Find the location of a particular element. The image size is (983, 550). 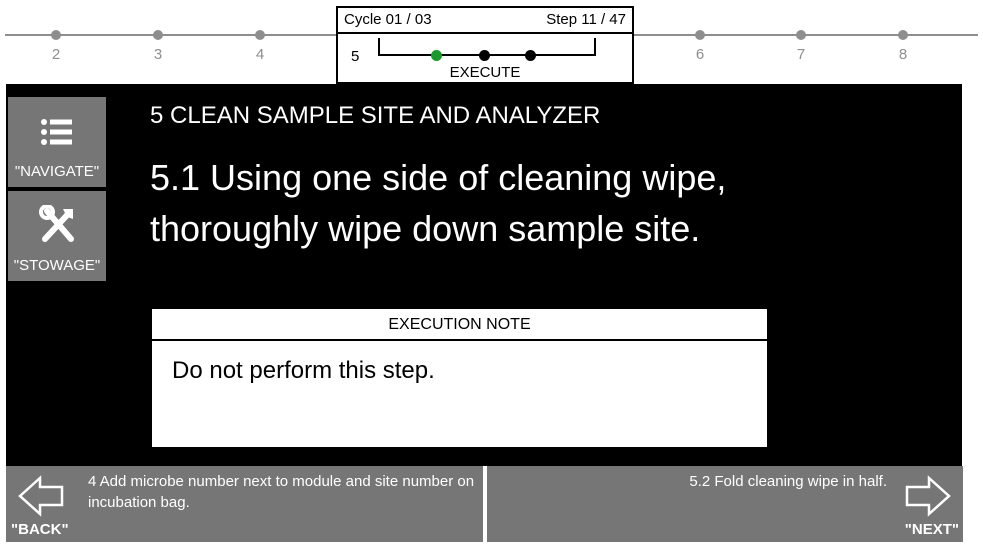

section-title: 5 CLEAN SAMPLE SITE AND ANALYZER is located at coordinates (375, 115).